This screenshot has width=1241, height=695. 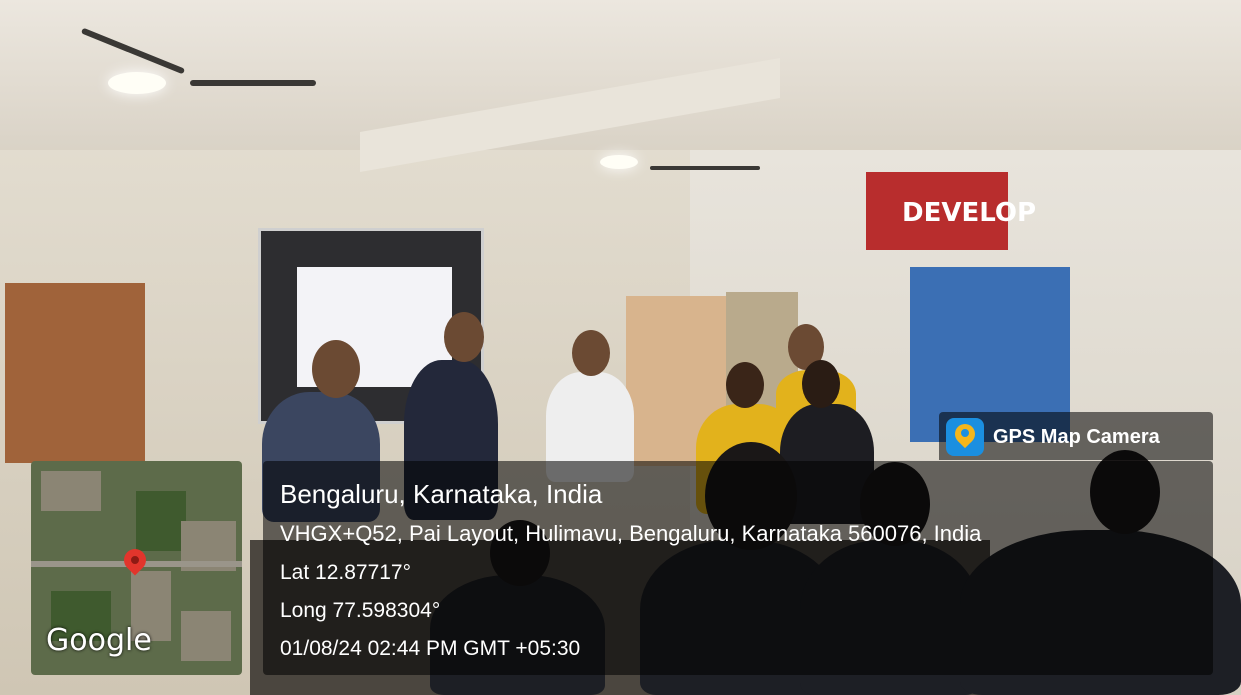 What do you see at coordinates (75, 373) in the screenshot?
I see `wooden-shelf` at bounding box center [75, 373].